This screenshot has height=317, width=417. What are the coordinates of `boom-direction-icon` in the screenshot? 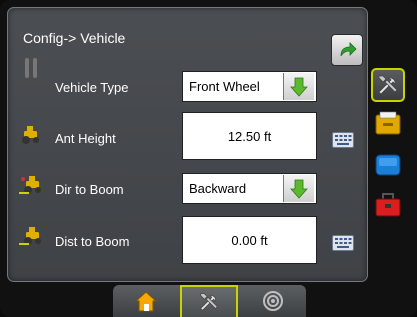 It's located at (30, 185).